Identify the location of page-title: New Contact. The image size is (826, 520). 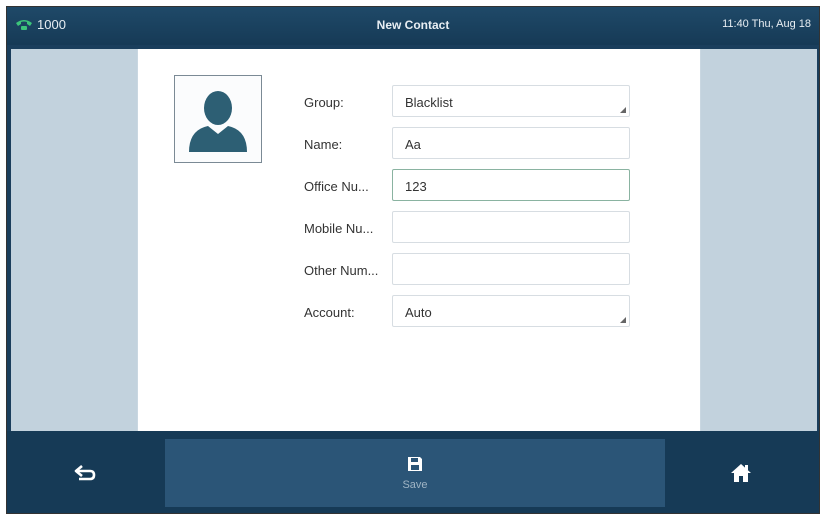
(413, 25).